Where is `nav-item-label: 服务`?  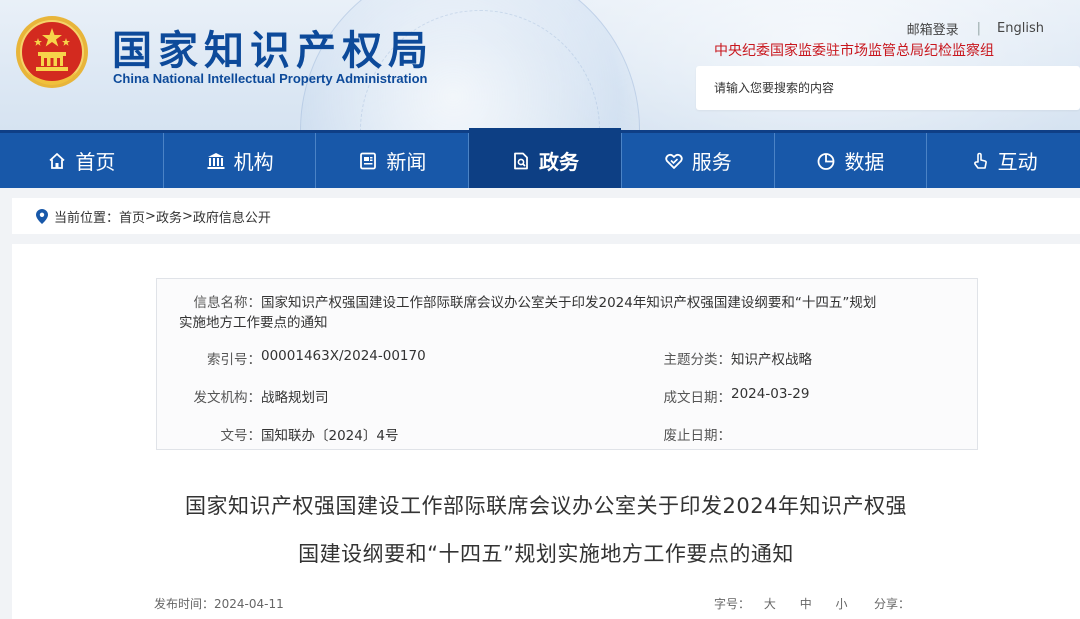 nav-item-label: 服务 is located at coordinates (711, 162).